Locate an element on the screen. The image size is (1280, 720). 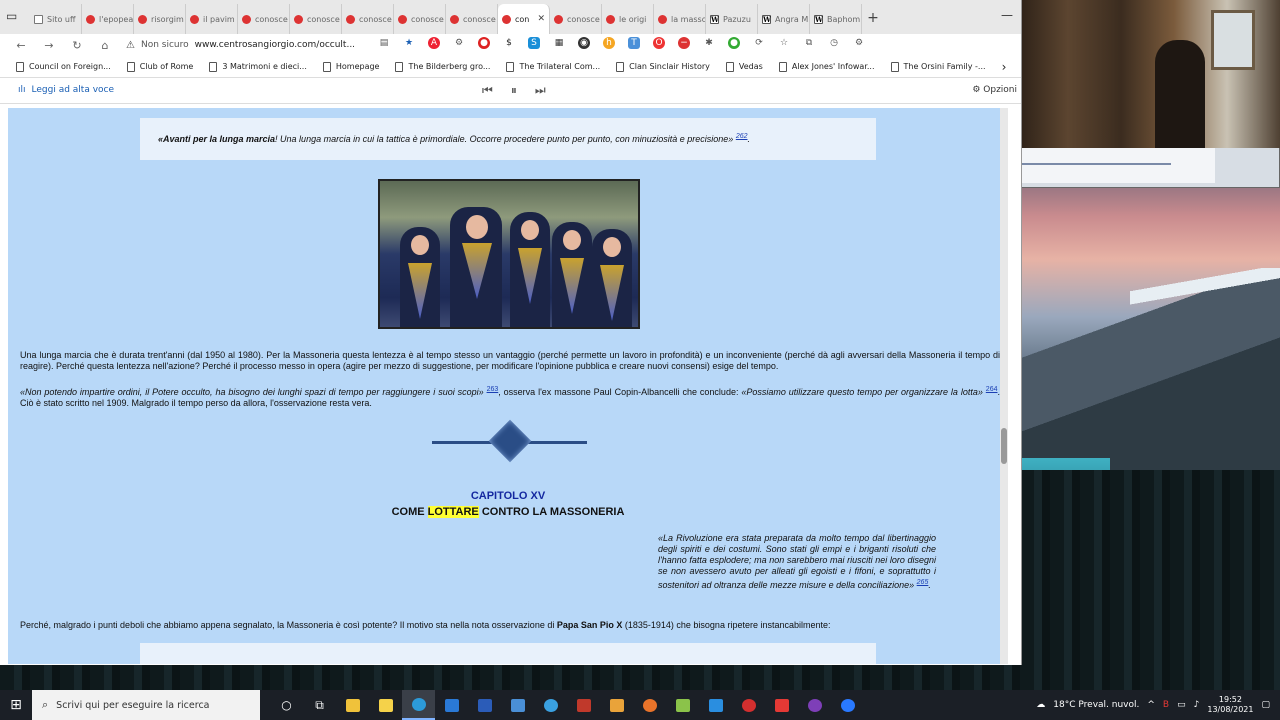
browser-tab: l'epopea is located at coordinates (108, 19).